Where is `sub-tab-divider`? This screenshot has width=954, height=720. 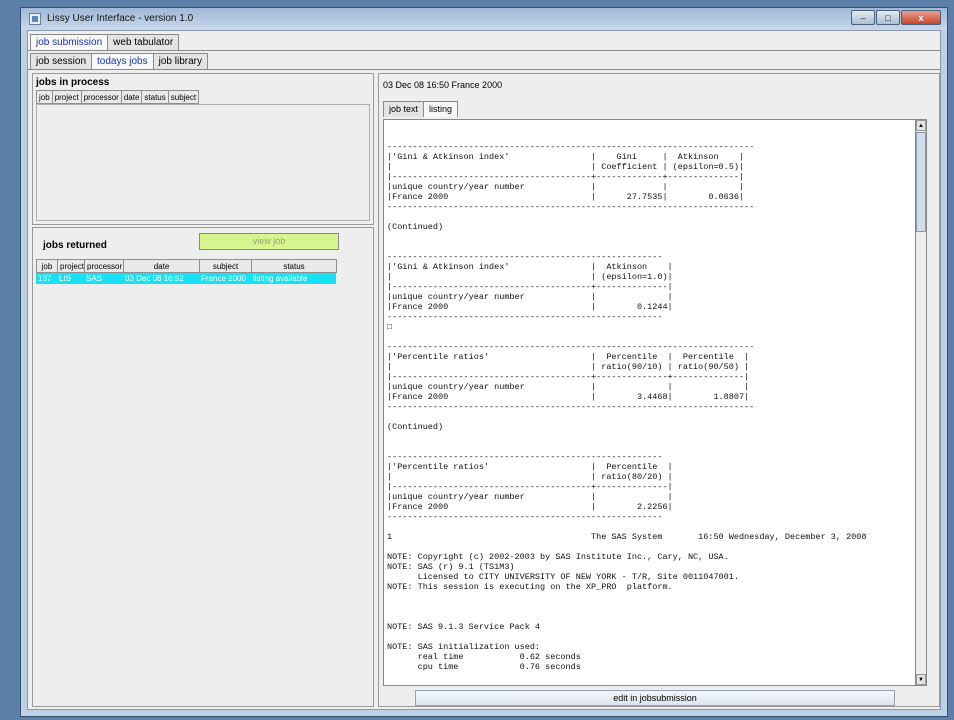
sub-tab-divider is located at coordinates (484, 69).